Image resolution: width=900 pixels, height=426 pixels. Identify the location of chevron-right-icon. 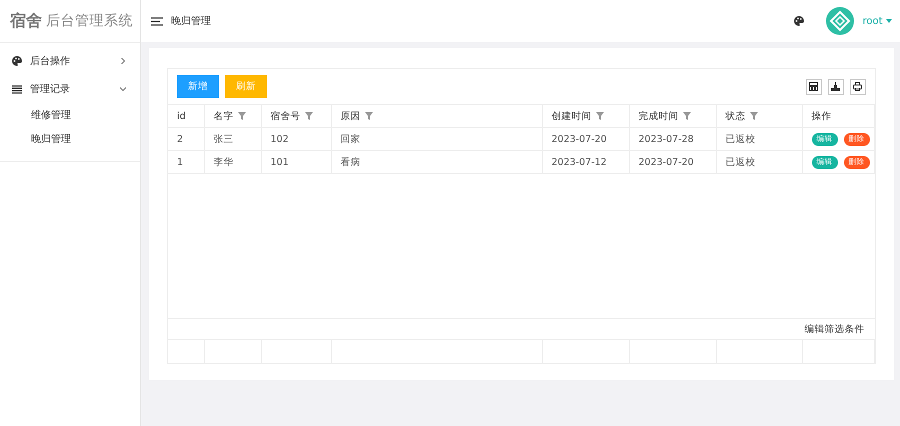
(123, 61).